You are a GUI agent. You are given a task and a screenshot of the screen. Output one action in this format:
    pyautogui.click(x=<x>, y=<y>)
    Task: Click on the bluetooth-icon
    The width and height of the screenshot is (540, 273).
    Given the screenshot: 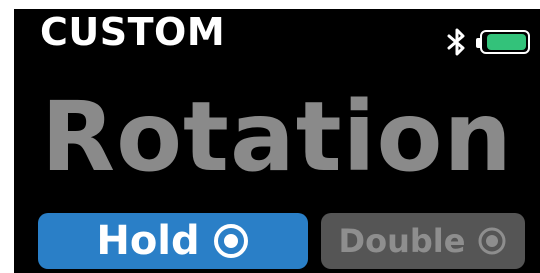 What is the action you would take?
    pyautogui.click(x=457, y=42)
    